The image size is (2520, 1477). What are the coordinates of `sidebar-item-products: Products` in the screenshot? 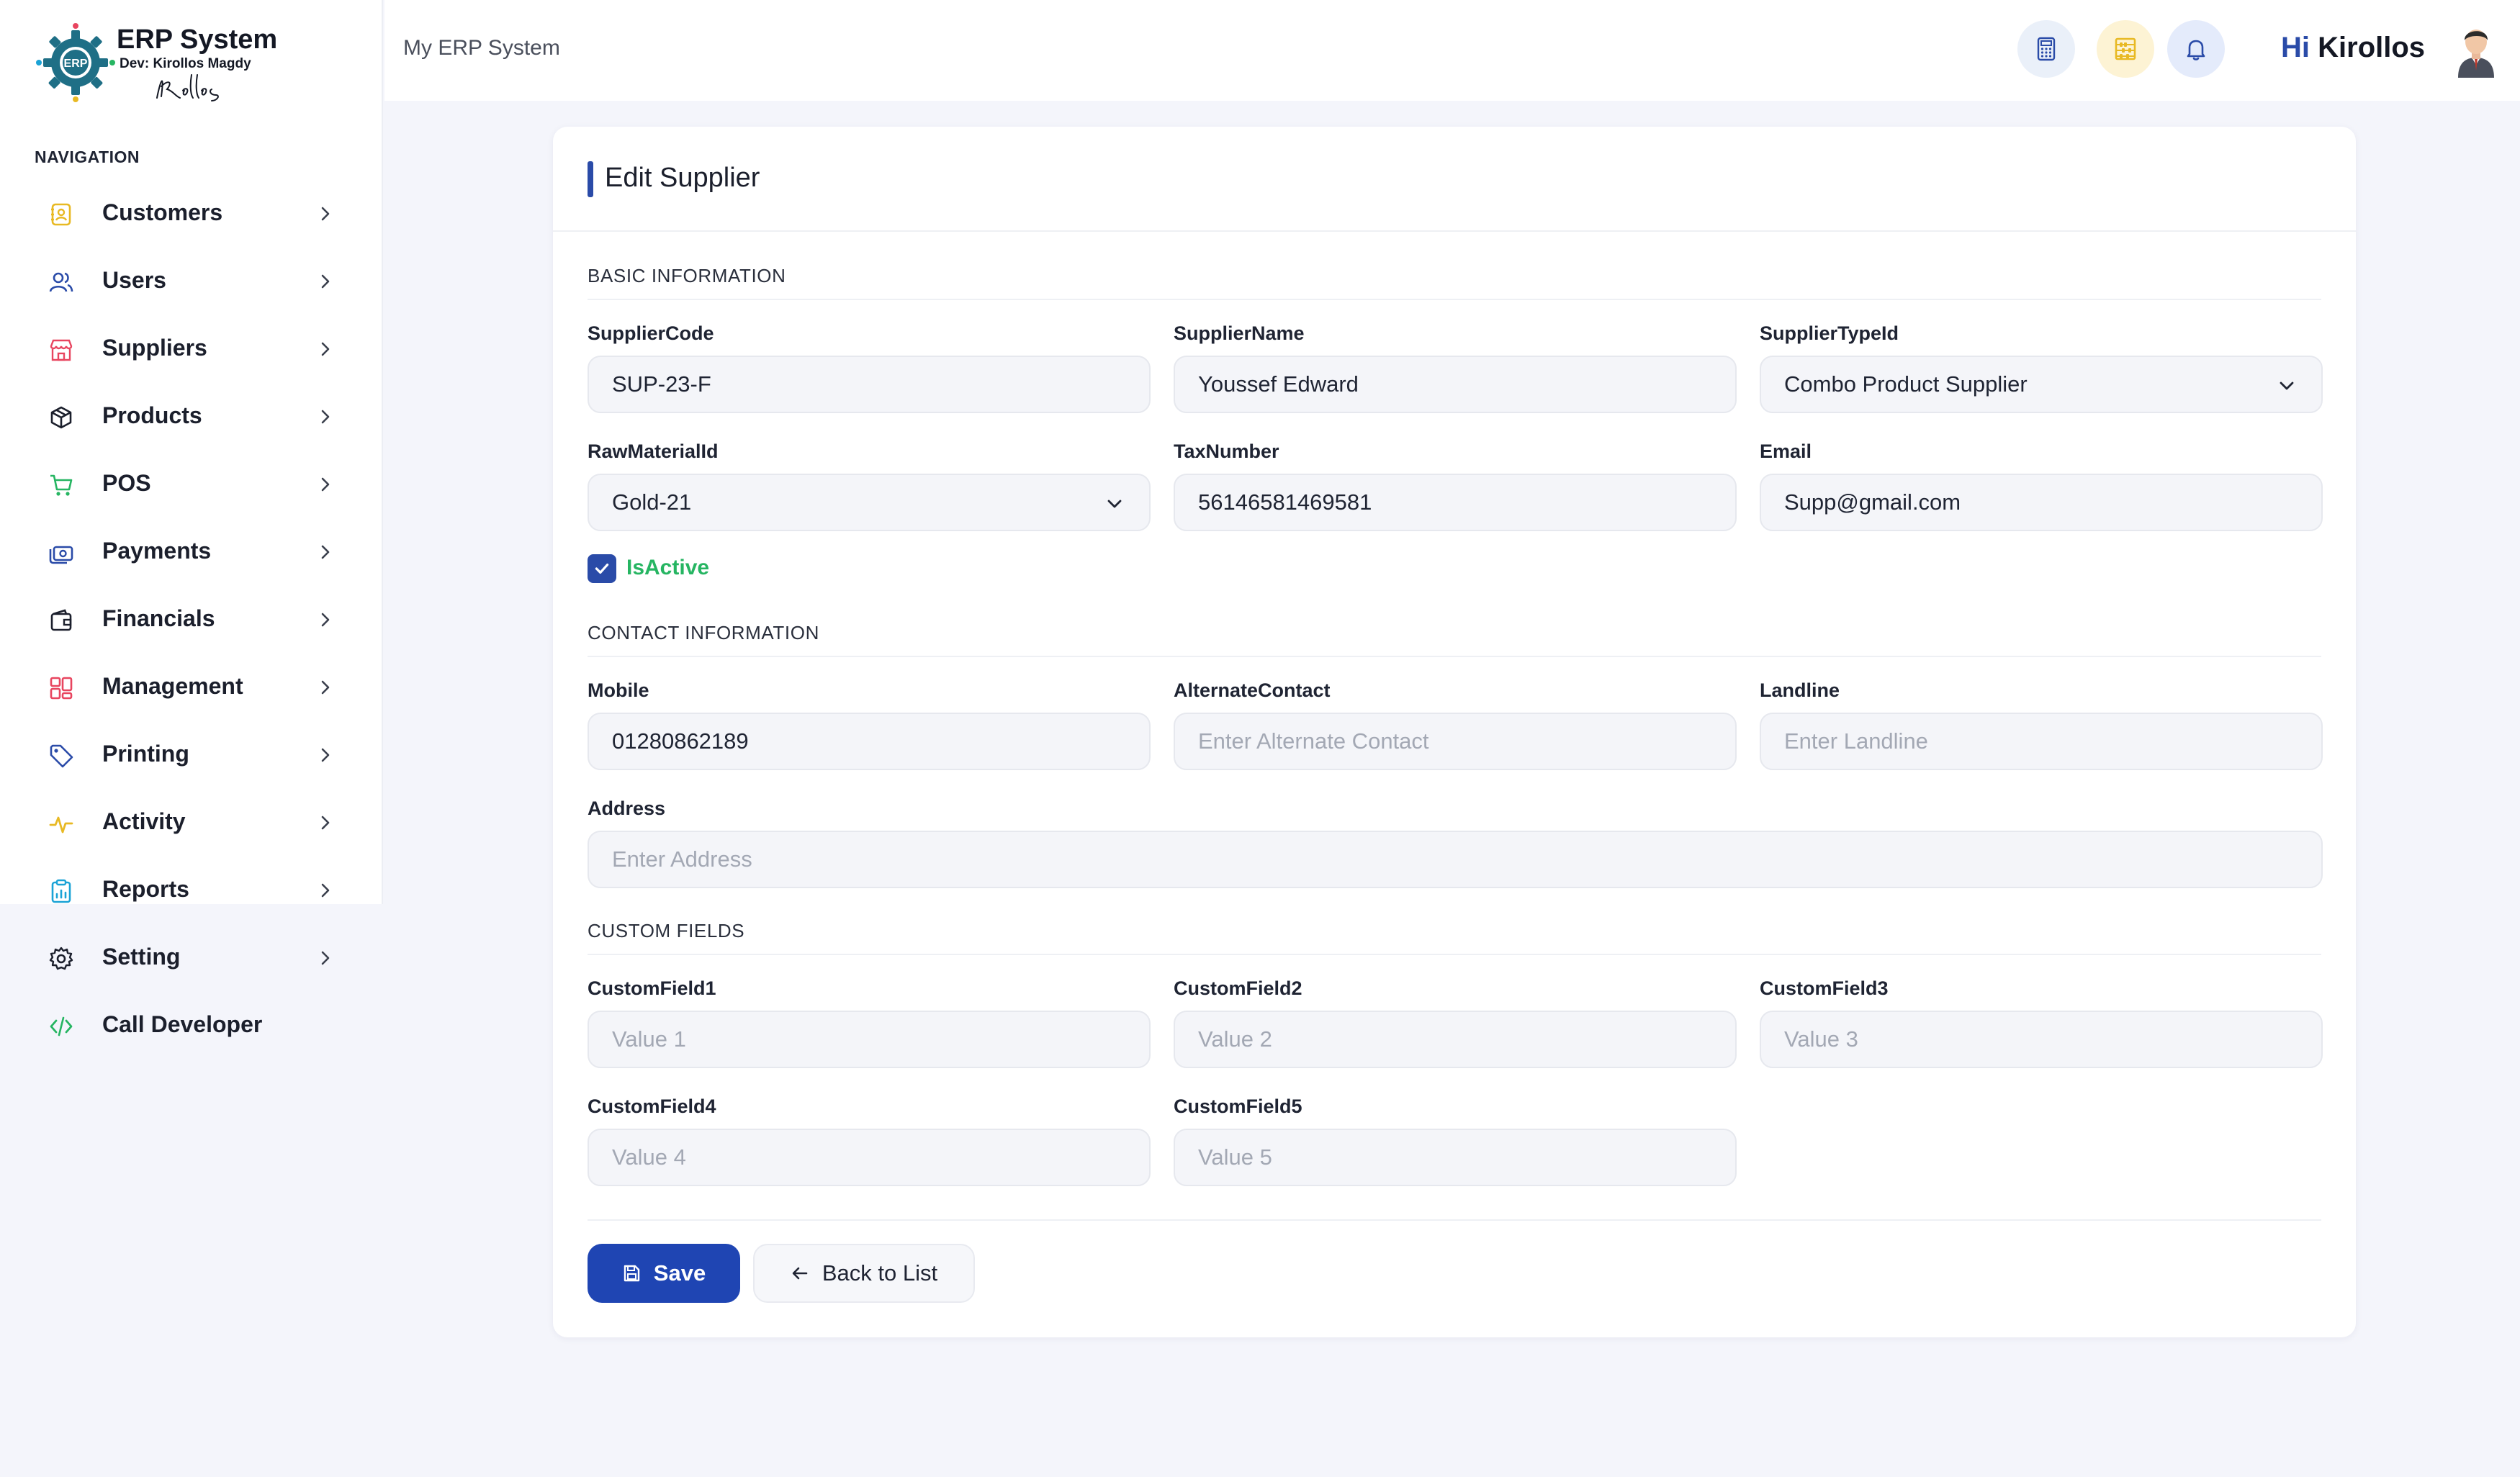 It's located at (191, 417).